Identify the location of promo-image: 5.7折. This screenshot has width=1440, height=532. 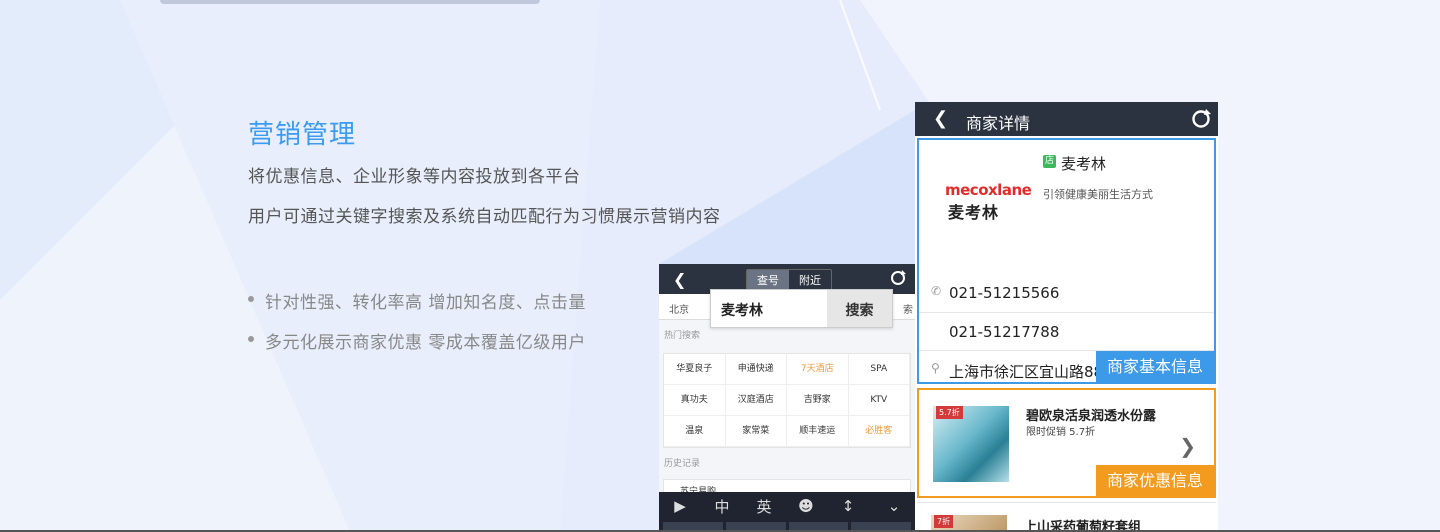
(971, 444).